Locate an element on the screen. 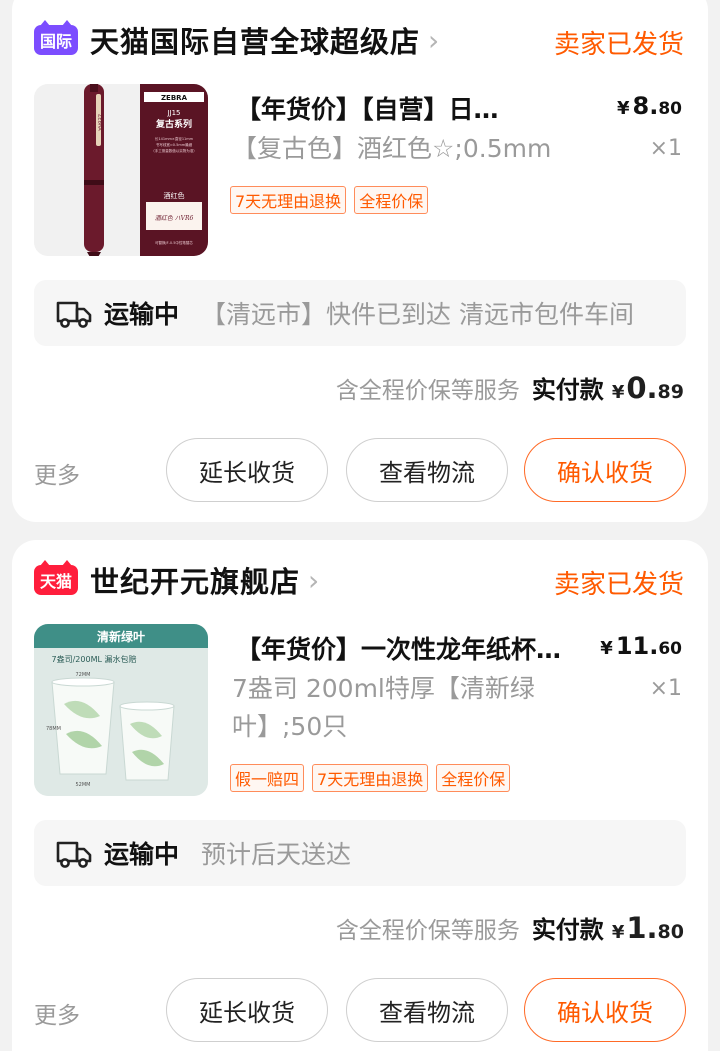 This screenshot has width=720, height=1051. price-integer: 11. is located at coordinates (637, 646).